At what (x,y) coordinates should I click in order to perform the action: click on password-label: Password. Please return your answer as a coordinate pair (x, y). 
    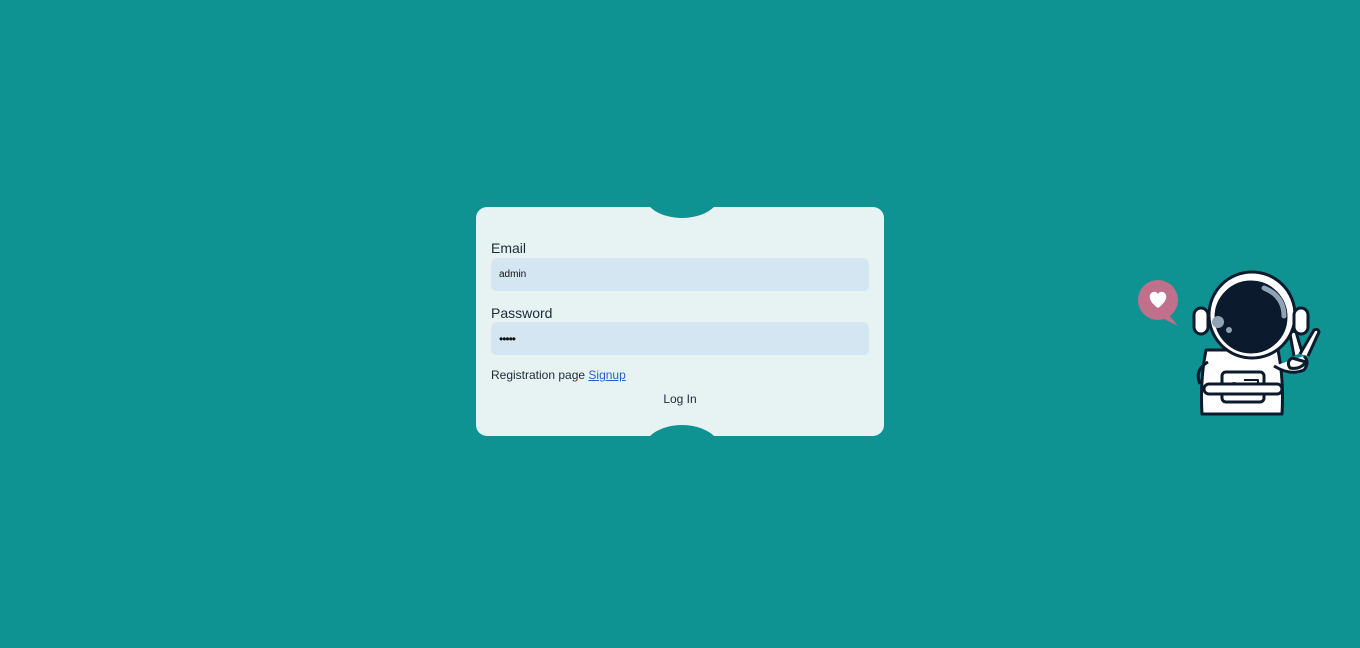
    Looking at the image, I should click on (522, 313).